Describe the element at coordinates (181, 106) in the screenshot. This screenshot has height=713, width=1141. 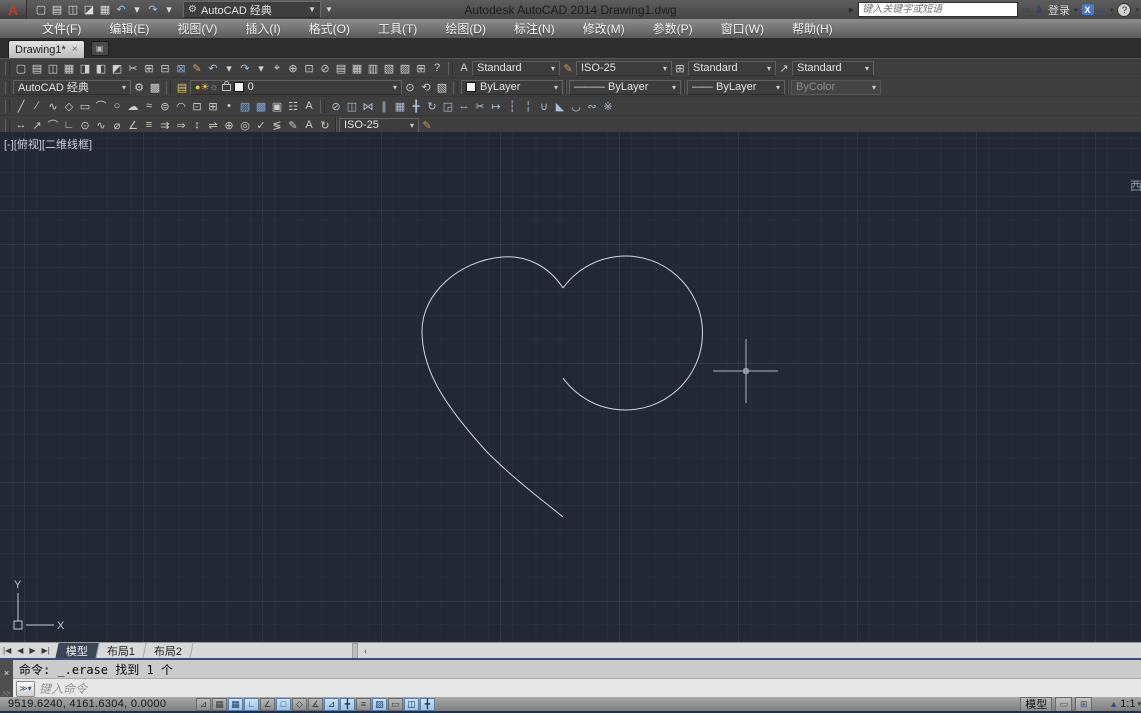
I see `ellipse-arc-icon: ◠` at that location.